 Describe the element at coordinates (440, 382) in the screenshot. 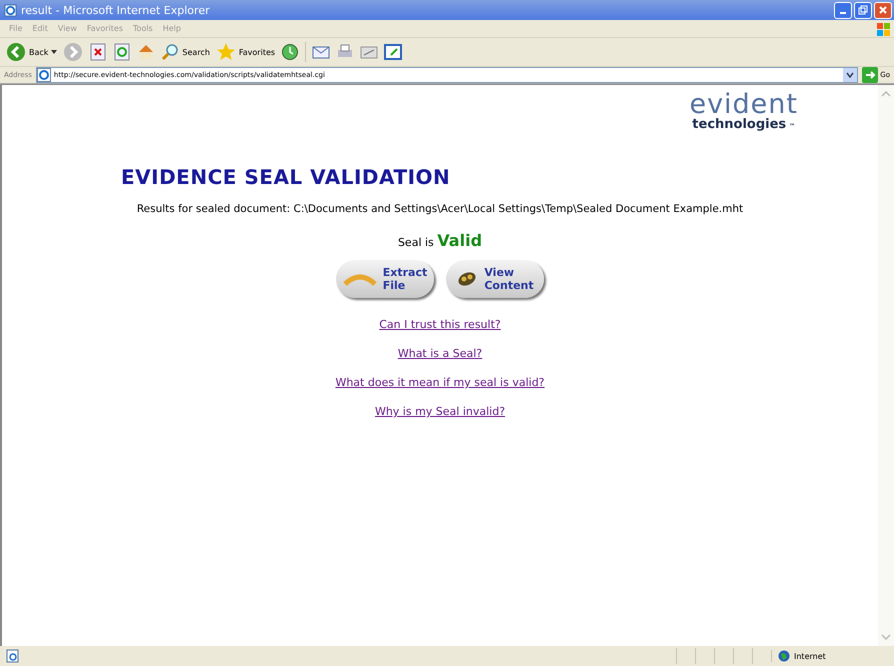

I see `help-link: What does it mean if my seal is valid?` at that location.